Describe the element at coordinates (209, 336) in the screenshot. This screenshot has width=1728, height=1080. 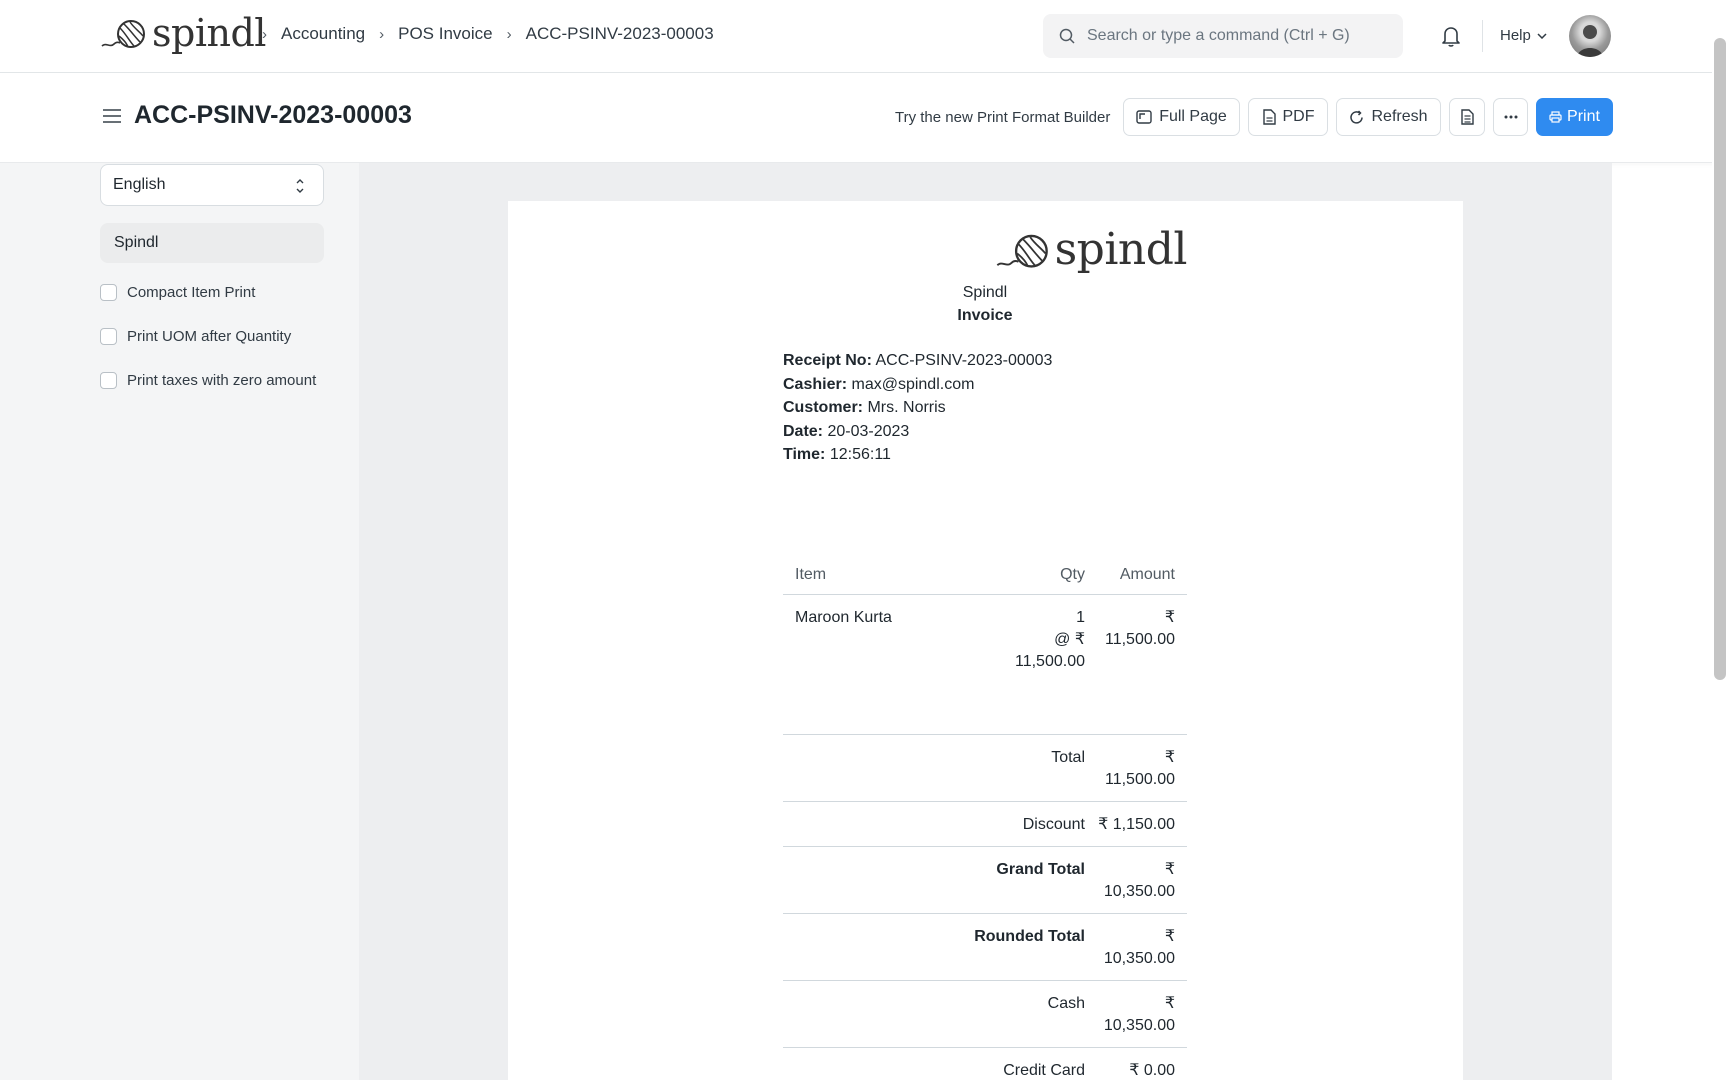
I see `print-uom-label: Print UOM after Quantity` at that location.